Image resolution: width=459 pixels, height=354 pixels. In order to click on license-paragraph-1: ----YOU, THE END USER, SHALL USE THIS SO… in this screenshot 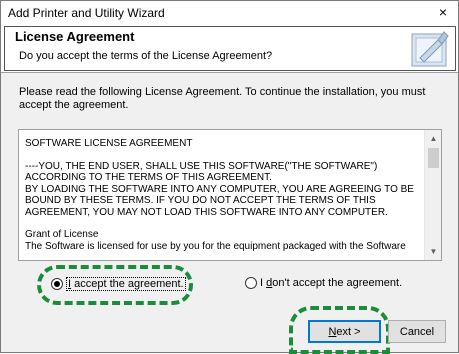, I will do `click(201, 172)`.